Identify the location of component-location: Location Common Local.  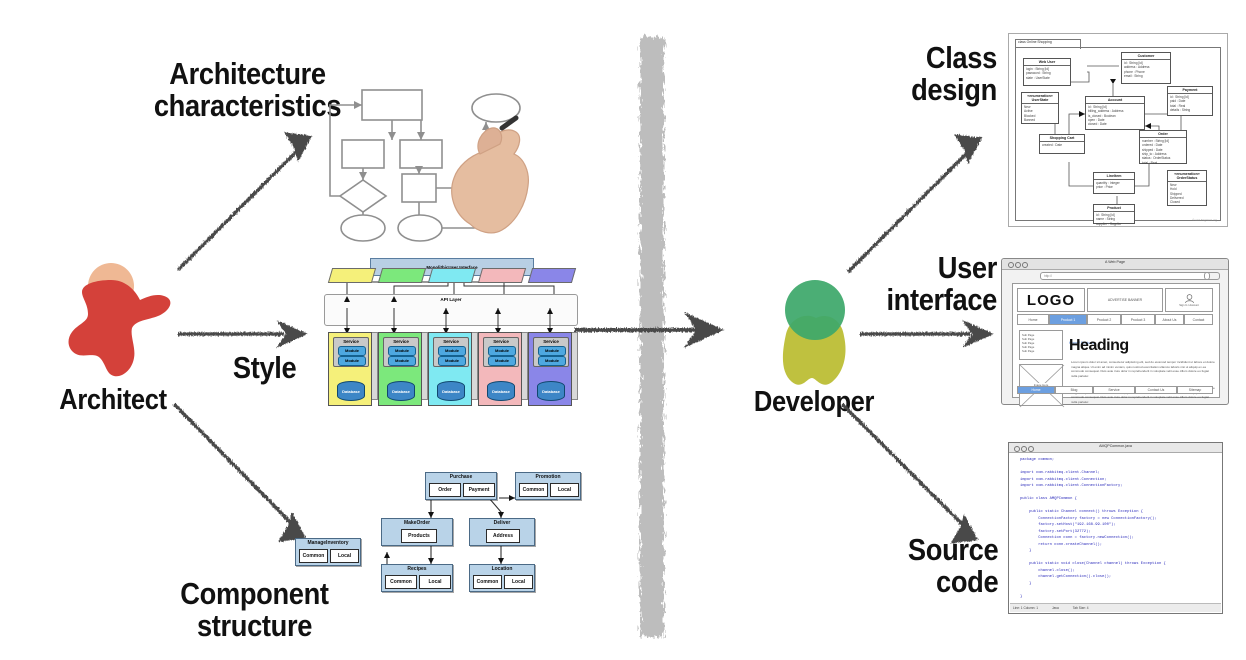
(502, 578).